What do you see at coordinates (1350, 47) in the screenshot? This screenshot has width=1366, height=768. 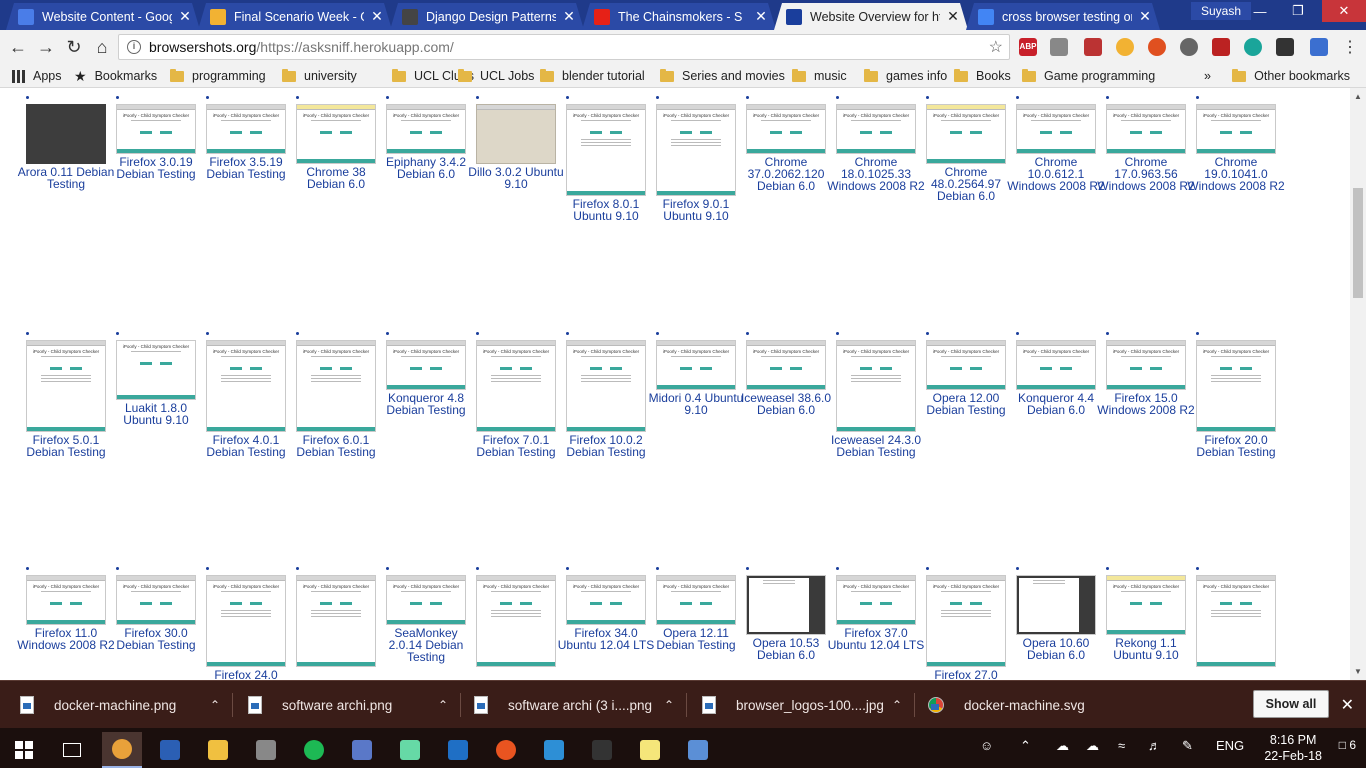 I see `menu-icon: ⋮` at bounding box center [1350, 47].